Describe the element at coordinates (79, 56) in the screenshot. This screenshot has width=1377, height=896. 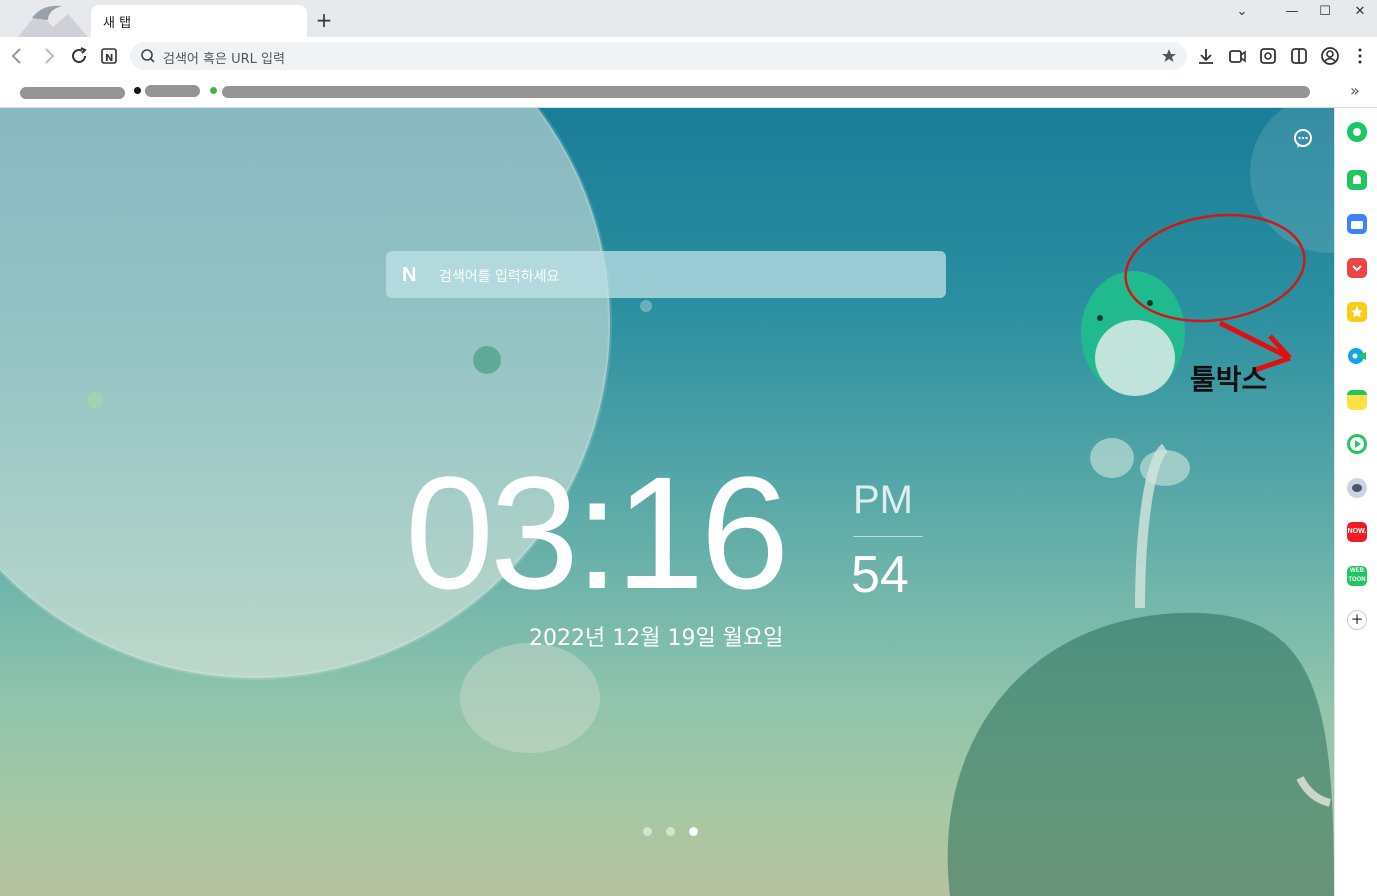
I see `reload-icon` at that location.